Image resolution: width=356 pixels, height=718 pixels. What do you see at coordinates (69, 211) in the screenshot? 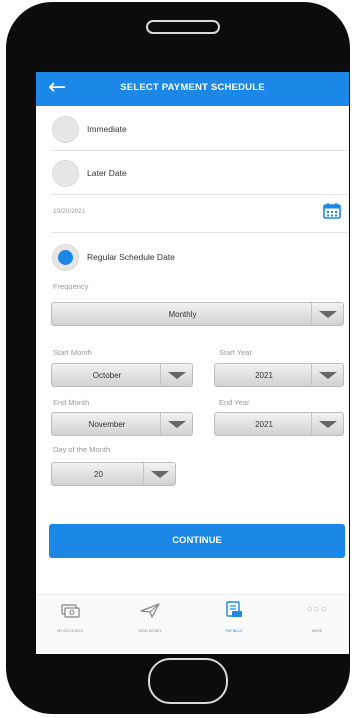
I see `later-date-value: 10/20/2021` at bounding box center [69, 211].